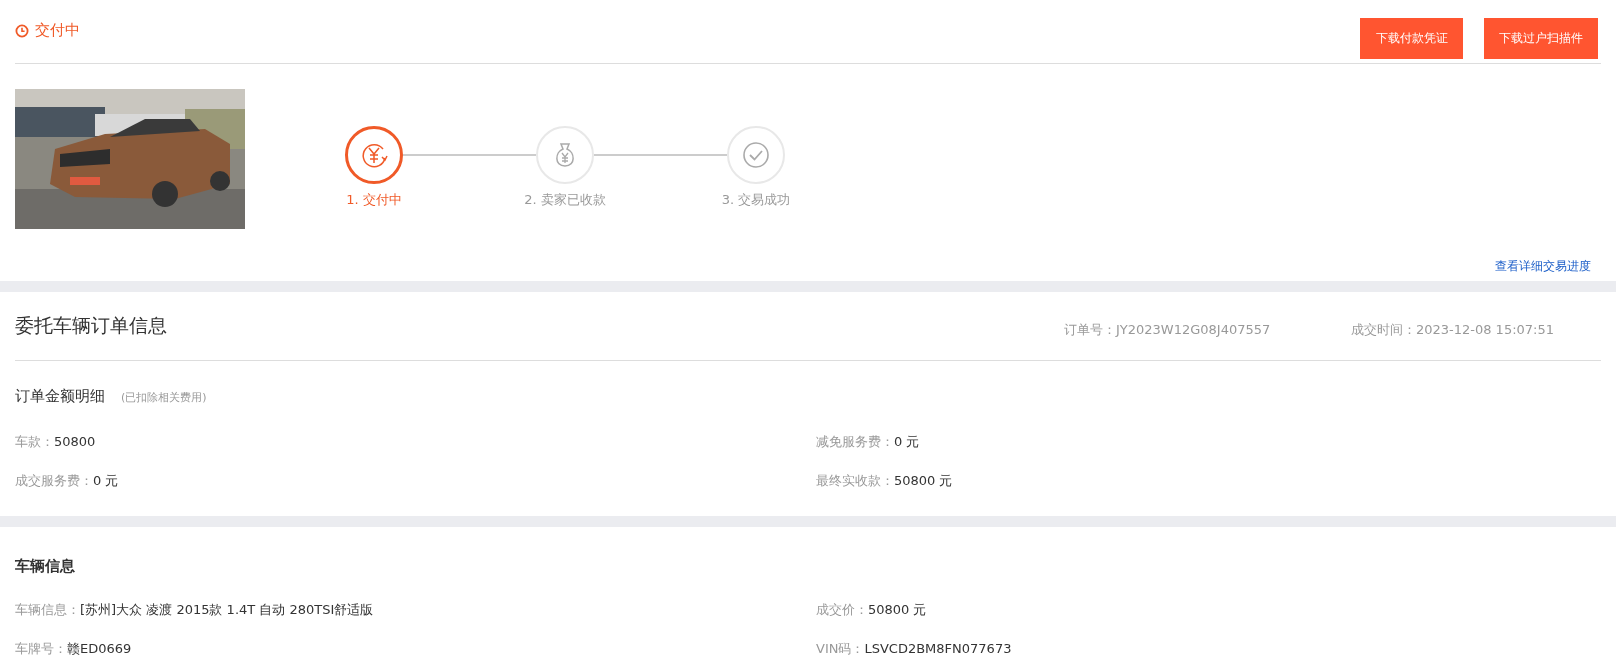 This screenshot has width=1616, height=672. I want to click on info-field: VIN码：LSVCD2BM8FN077673, so click(1208, 648).